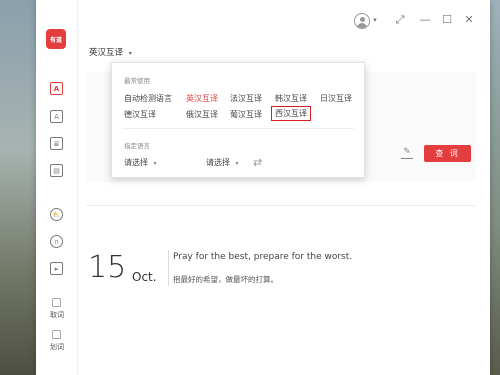  What do you see at coordinates (336, 98) in the screenshot?
I see `language-option-japanese: 日汉互译` at bounding box center [336, 98].